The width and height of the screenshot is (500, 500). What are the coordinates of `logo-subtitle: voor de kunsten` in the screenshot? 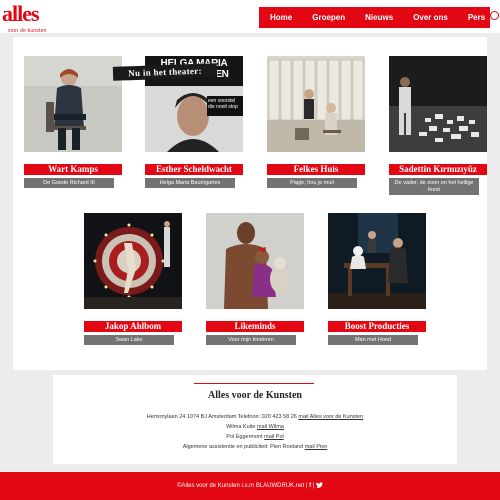 It's located at (27, 31).